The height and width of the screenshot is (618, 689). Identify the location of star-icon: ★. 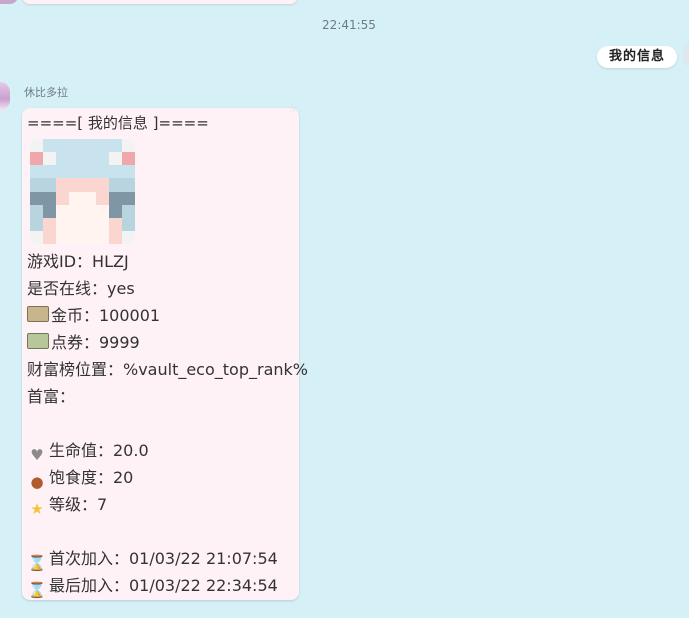
(37, 509).